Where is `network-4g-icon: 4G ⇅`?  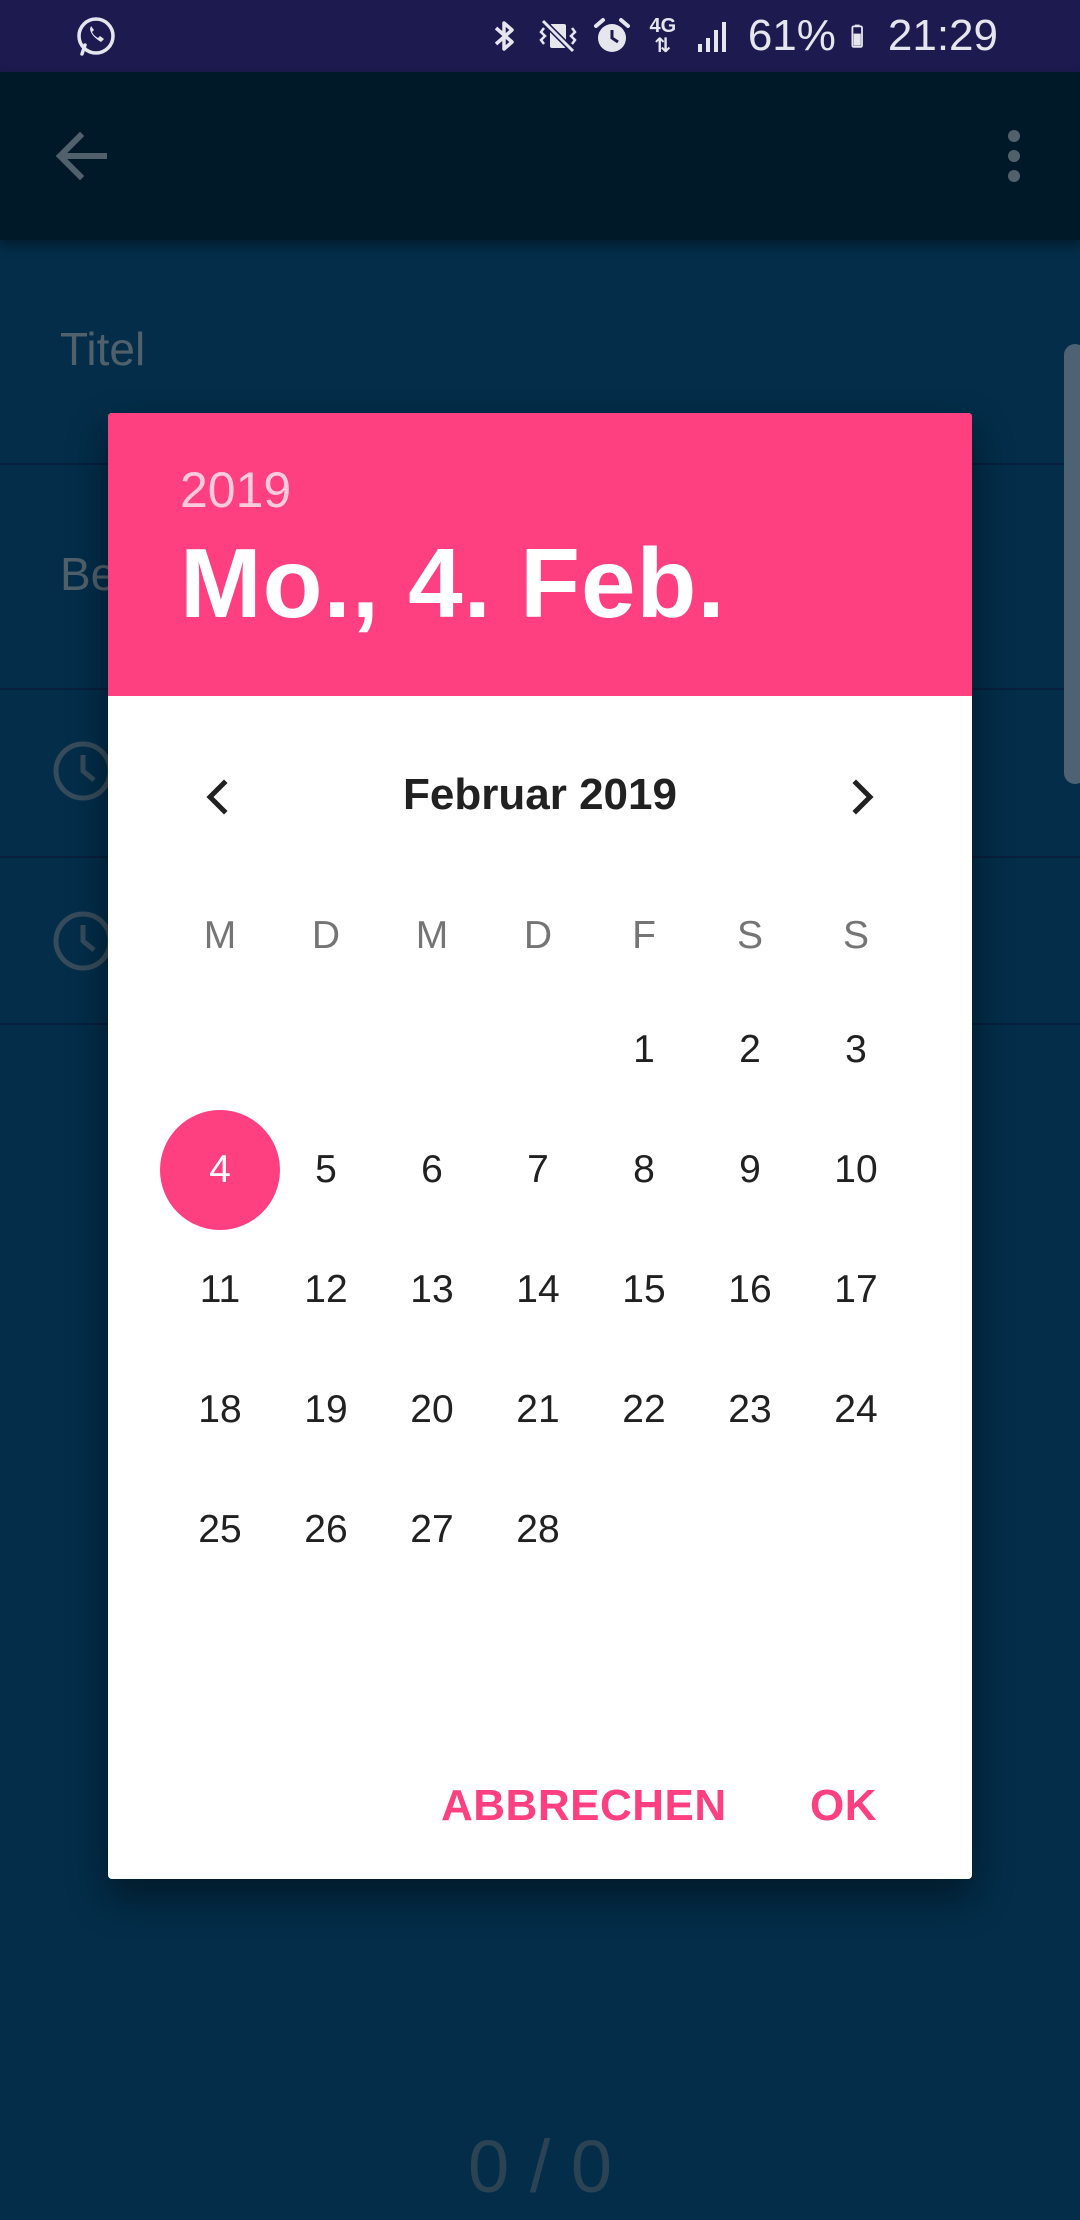
network-4g-icon: 4G ⇅ is located at coordinates (663, 36).